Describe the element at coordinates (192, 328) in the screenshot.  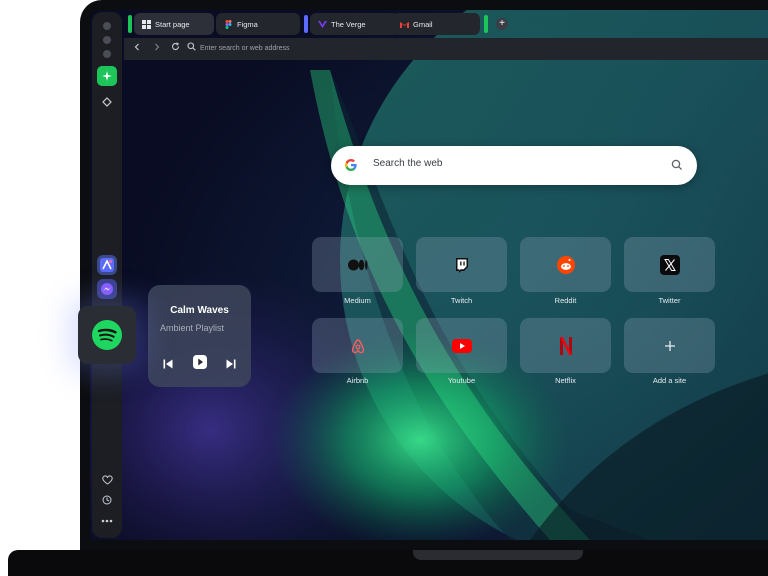
I see `music-subtitle: Ambient Playlist` at that location.